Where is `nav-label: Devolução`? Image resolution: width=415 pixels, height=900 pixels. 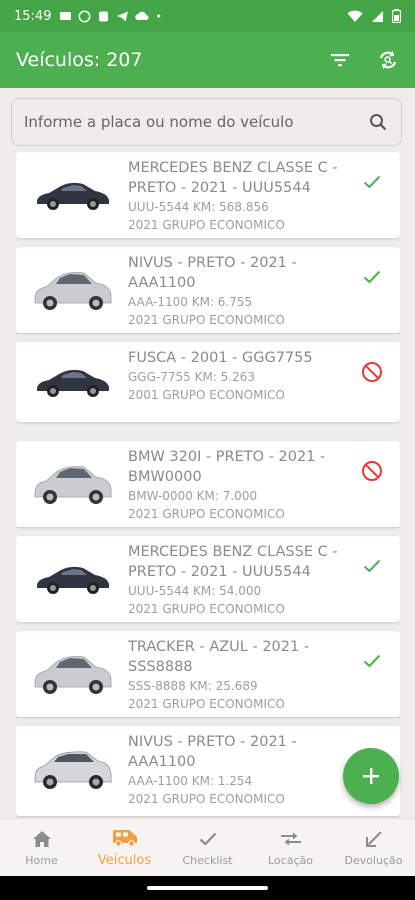 nav-label: Devolução is located at coordinates (373, 860).